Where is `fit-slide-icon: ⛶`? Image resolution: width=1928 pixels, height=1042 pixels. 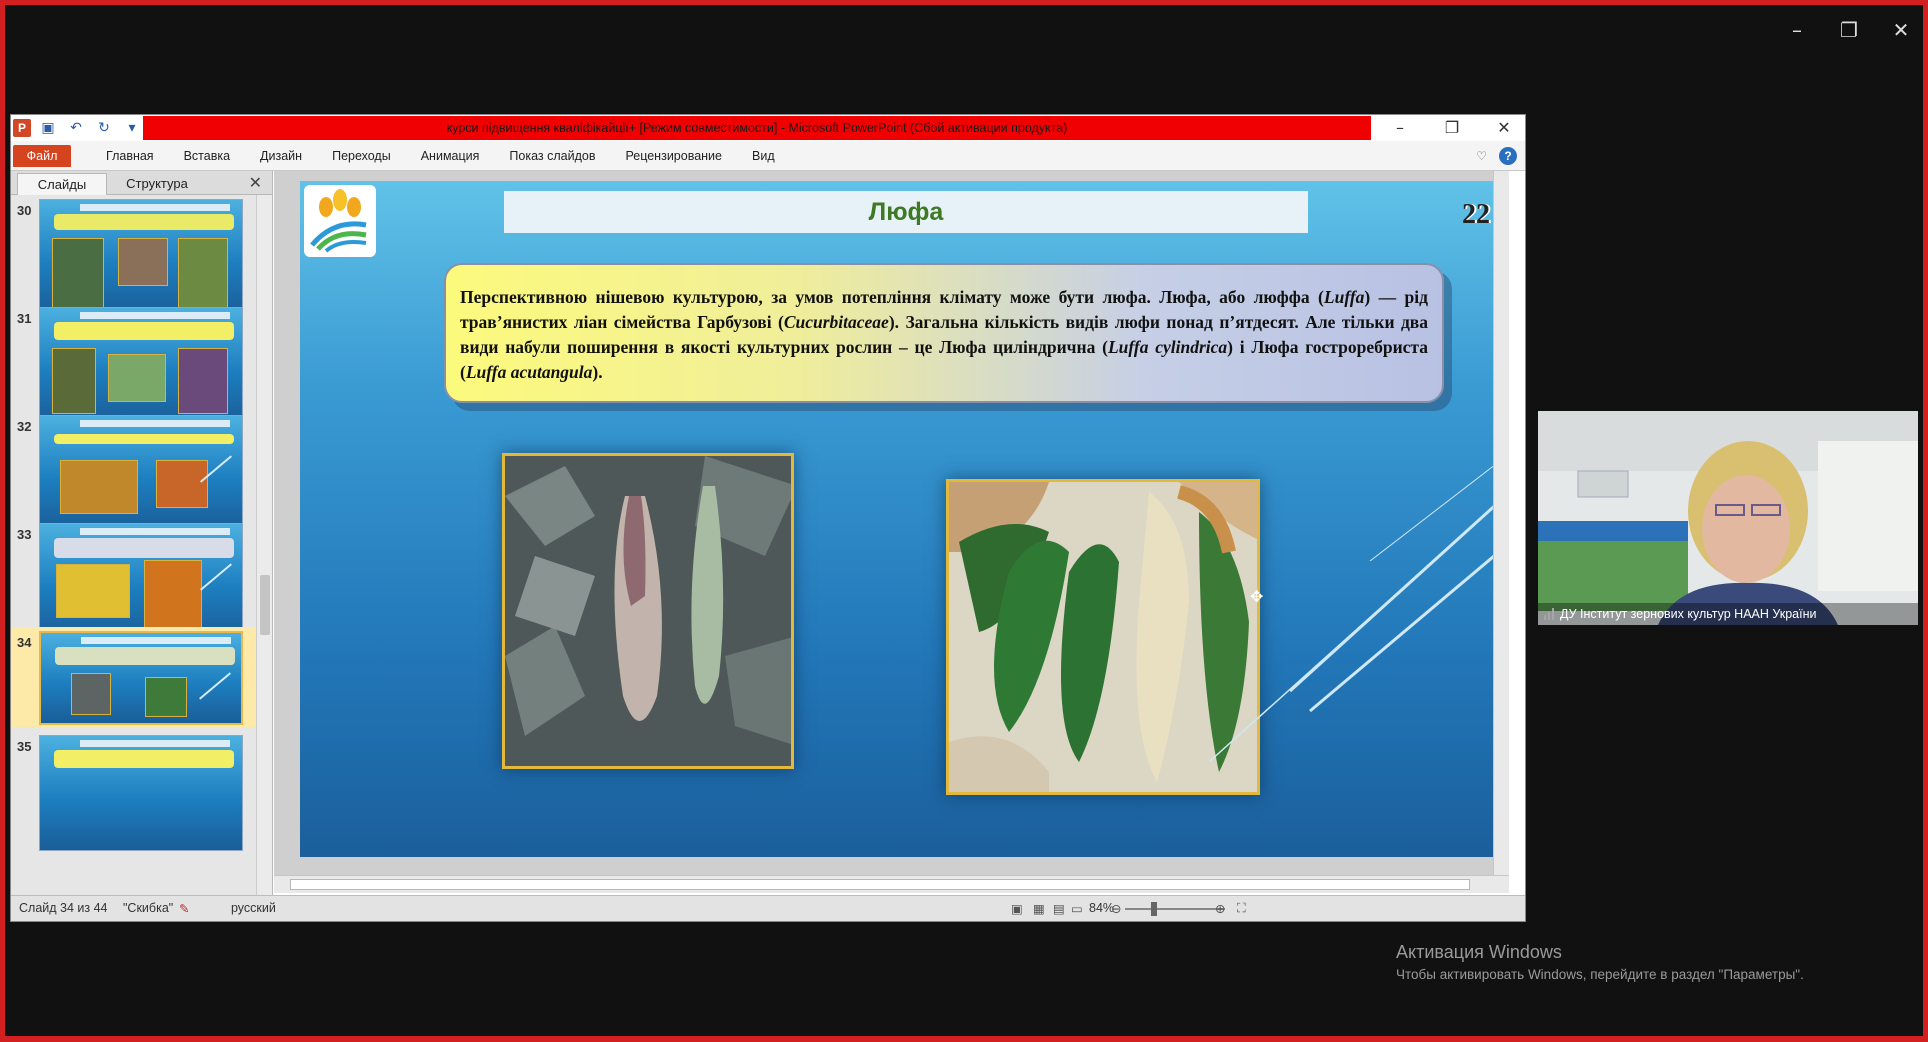 fit-slide-icon: ⛶ is located at coordinates (1241, 908).